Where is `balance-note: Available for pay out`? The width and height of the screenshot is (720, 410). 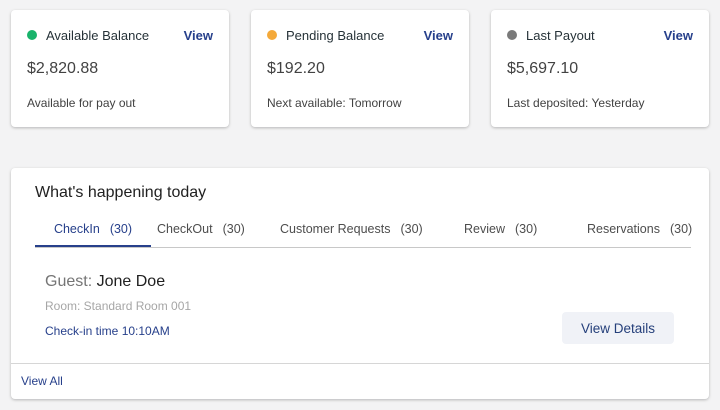 balance-note: Available for pay out is located at coordinates (81, 103).